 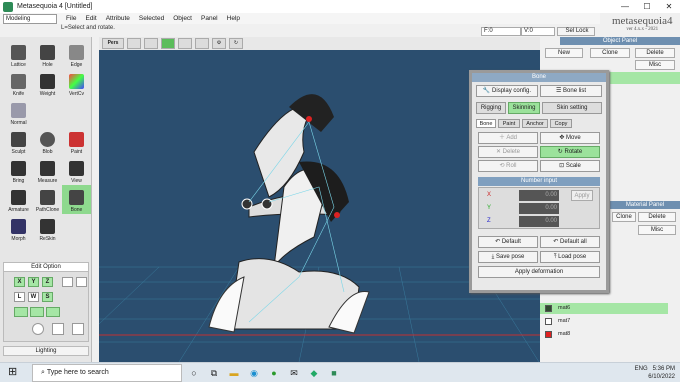 What do you see at coordinates (334, 373) in the screenshot?
I see `metasequoia-taskbar-icon: ■` at bounding box center [334, 373].